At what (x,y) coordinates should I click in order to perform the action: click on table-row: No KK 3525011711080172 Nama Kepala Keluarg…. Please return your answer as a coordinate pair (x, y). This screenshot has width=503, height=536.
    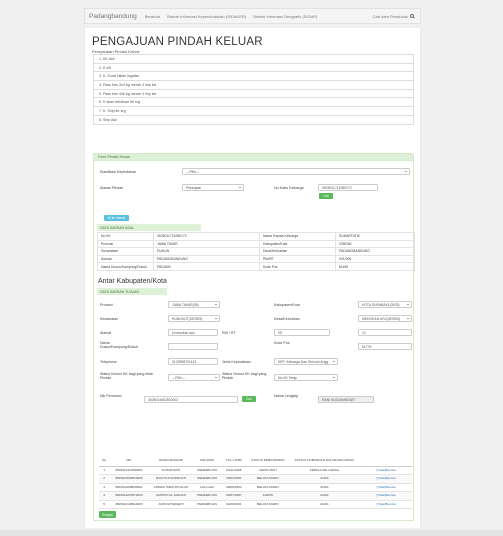
    Looking at the image, I should click on (256, 236).